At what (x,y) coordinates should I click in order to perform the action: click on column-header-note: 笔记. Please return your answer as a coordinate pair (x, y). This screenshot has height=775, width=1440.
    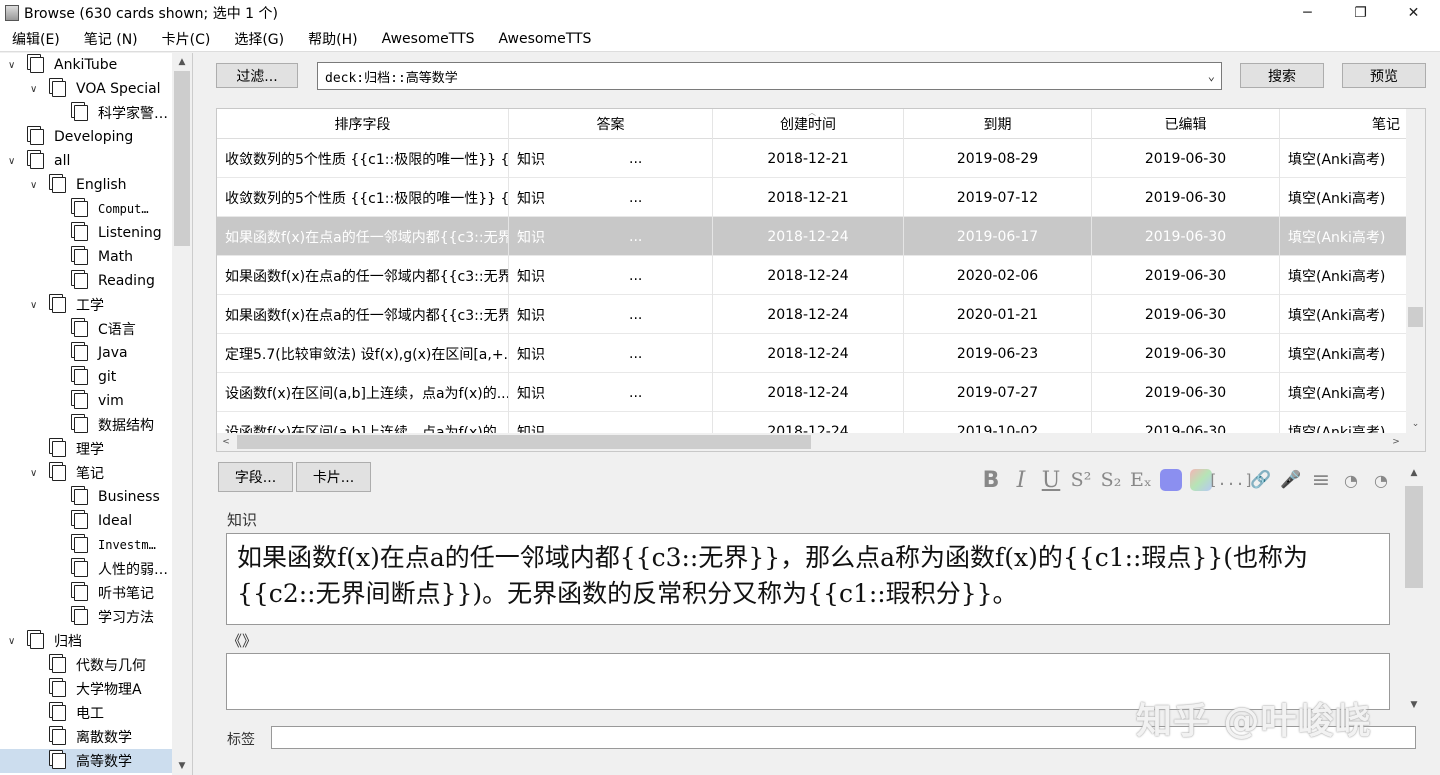
    Looking at the image, I should click on (1343, 124).